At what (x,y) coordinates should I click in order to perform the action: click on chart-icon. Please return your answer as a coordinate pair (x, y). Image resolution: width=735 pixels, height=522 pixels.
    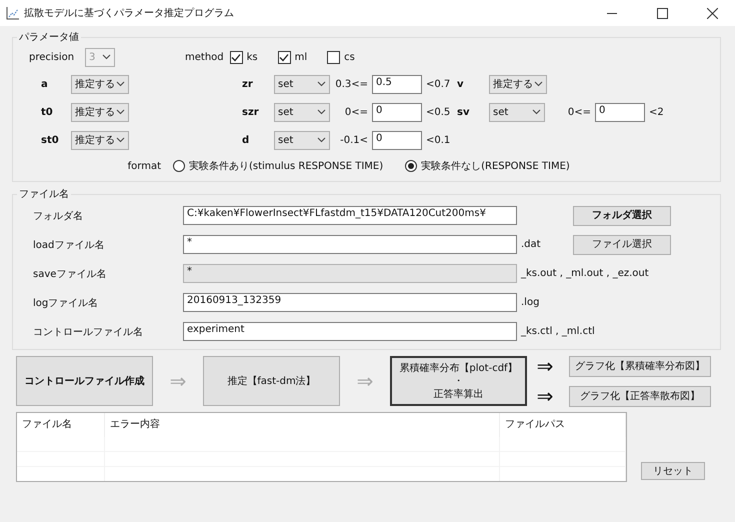
    Looking at the image, I should click on (13, 13).